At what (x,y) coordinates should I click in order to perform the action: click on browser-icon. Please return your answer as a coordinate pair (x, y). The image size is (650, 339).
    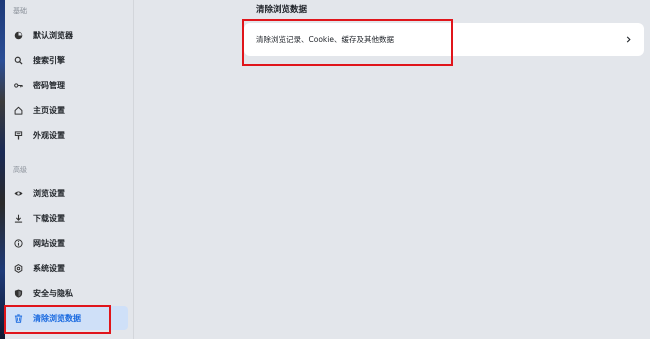
    Looking at the image, I should click on (18, 35).